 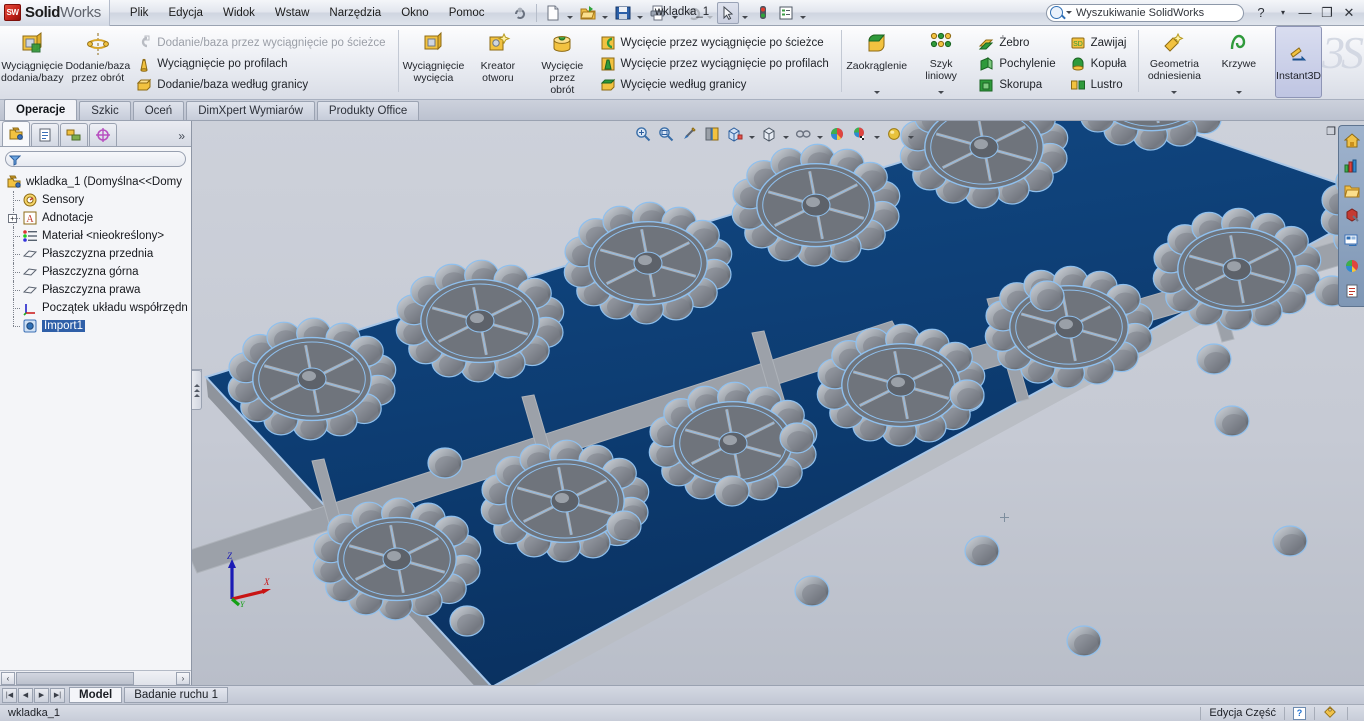 I want to click on search-input, so click(x=1156, y=12).